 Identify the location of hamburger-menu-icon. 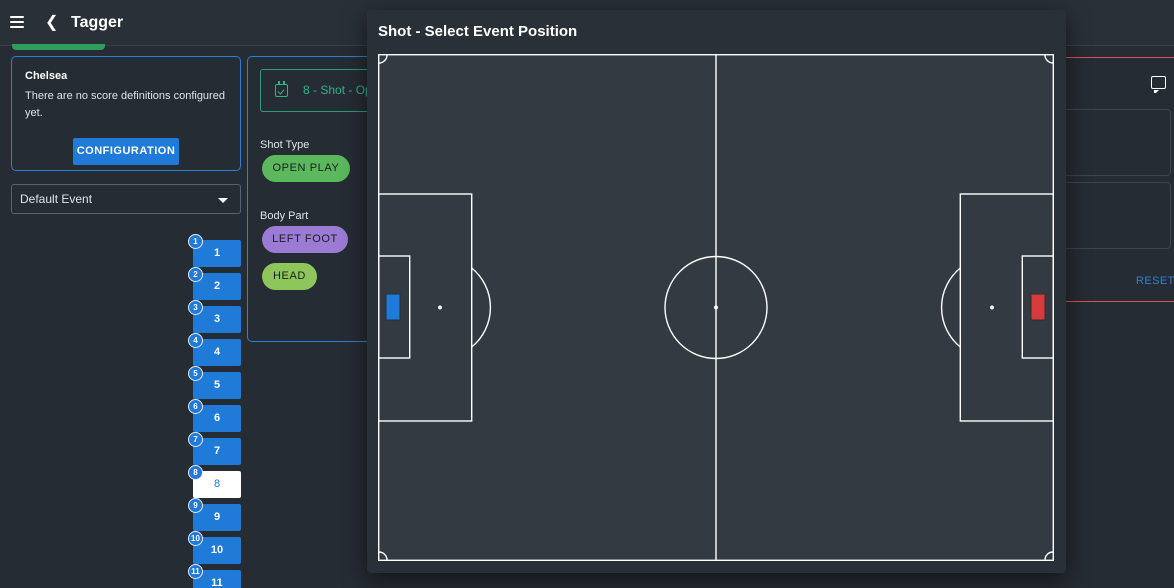
(17, 22).